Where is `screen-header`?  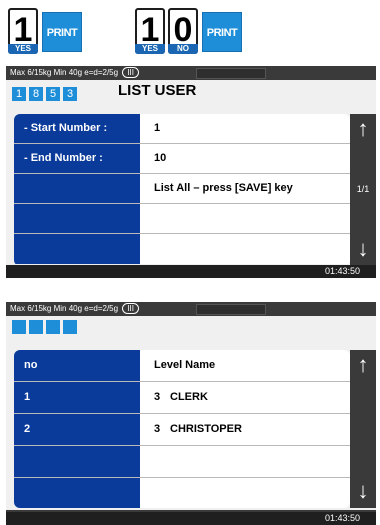 screen-header is located at coordinates (191, 327).